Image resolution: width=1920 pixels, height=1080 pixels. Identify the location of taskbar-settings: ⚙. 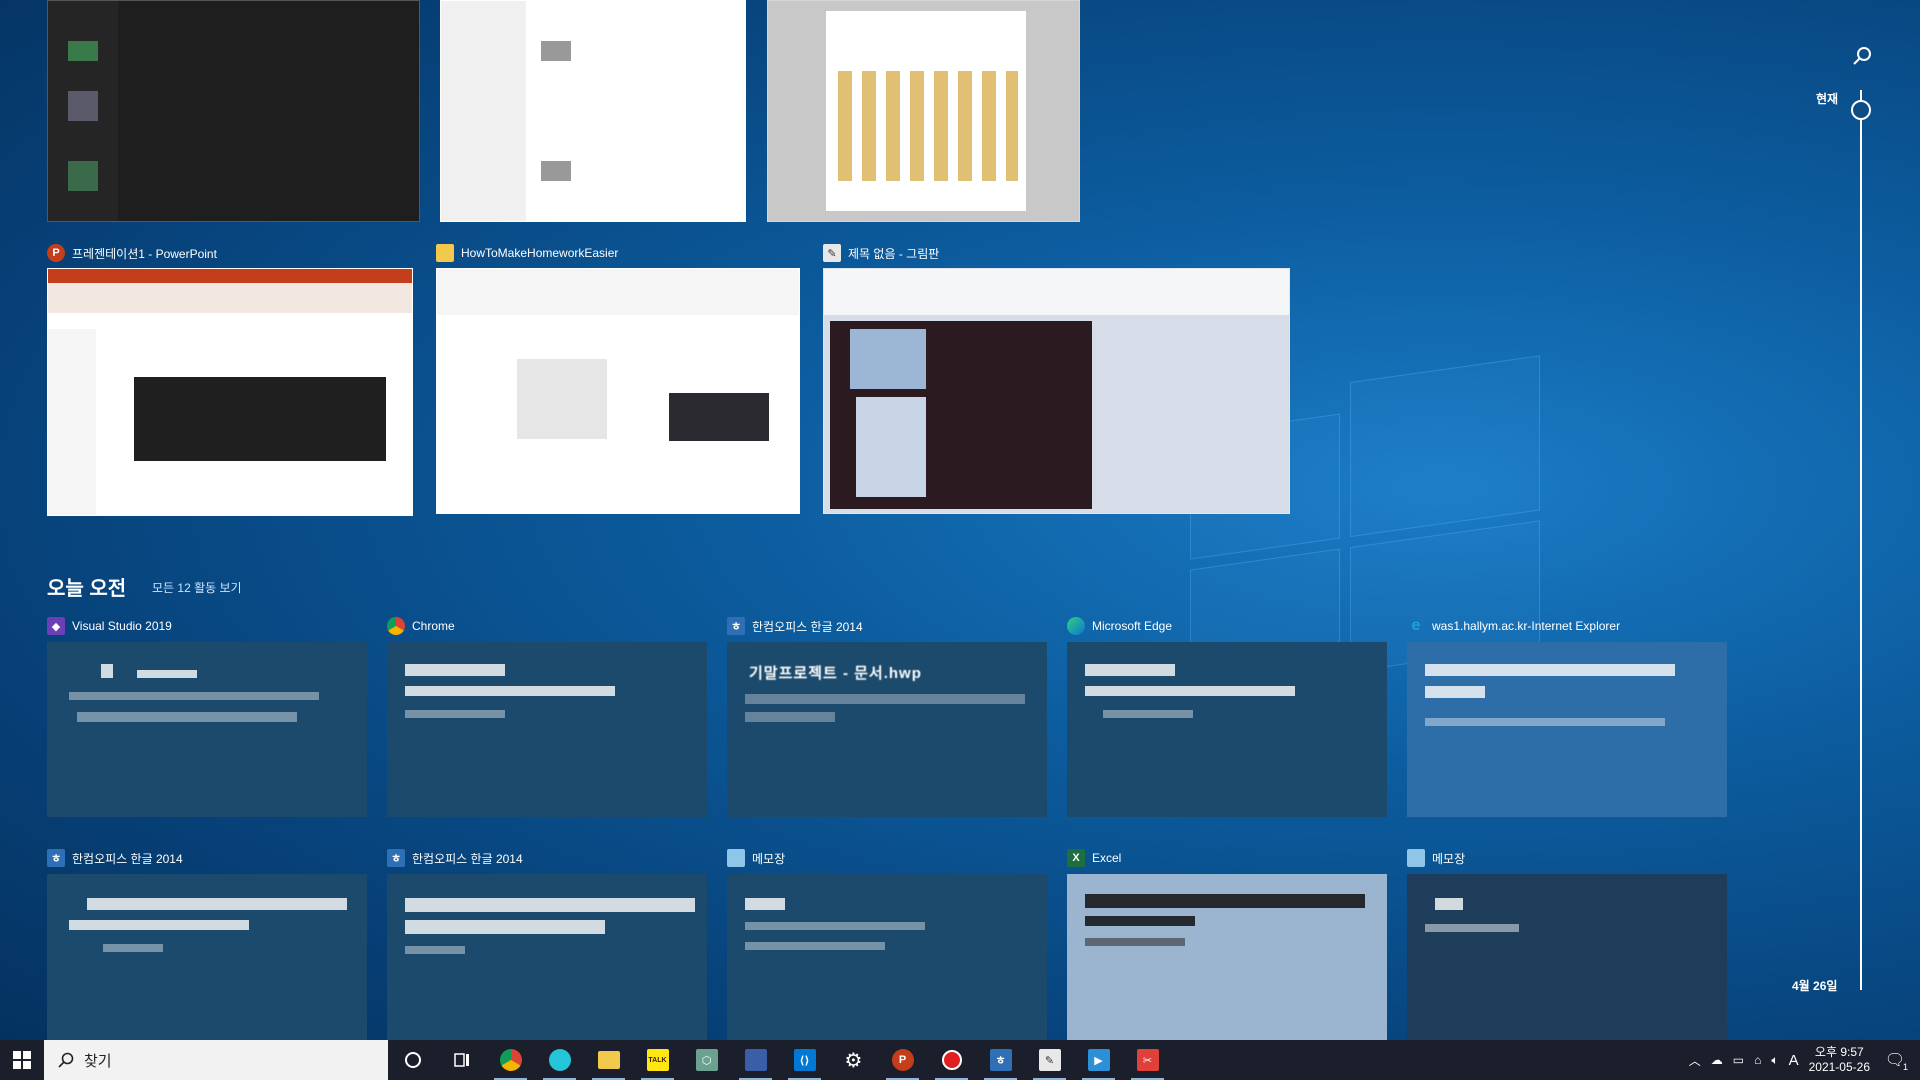
(853, 1060).